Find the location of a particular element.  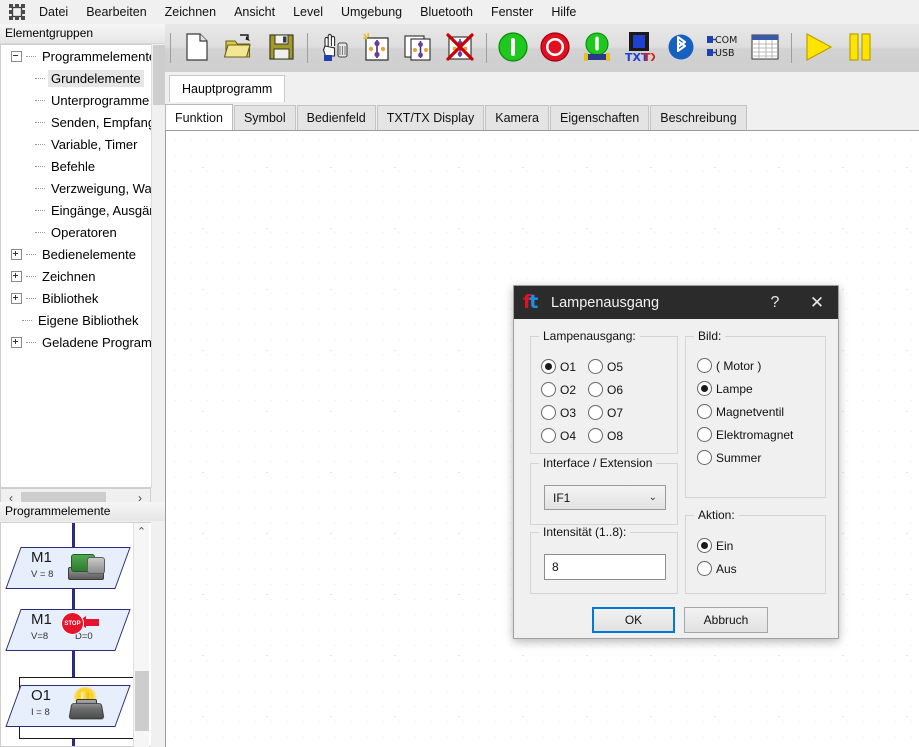

radio-lampe: Lampe is located at coordinates (725, 388).